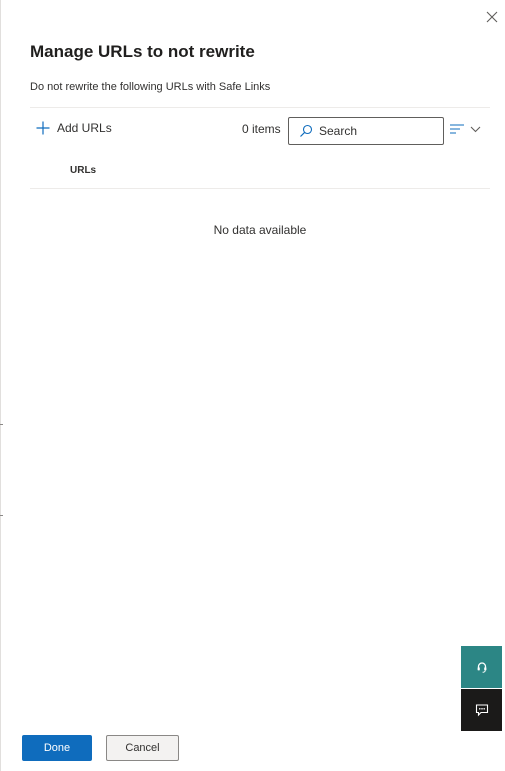  Describe the element at coordinates (142, 51) in the screenshot. I see `panel-title: Manage URLs to not rewrite` at that location.